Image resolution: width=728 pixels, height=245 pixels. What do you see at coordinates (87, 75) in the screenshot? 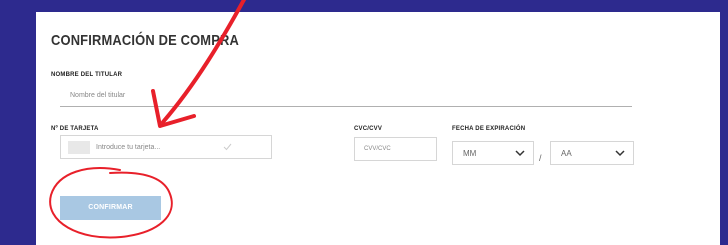
I see `holder-label: NOMBRE DEL TITULAR` at bounding box center [87, 75].